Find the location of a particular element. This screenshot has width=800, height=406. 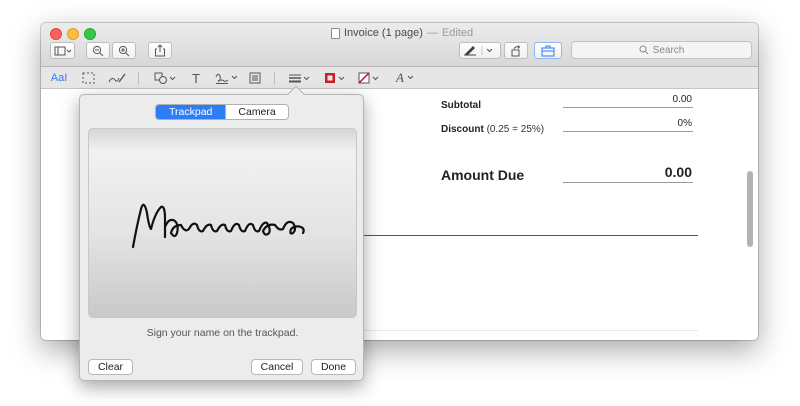

tab-camera: Camera is located at coordinates (256, 112).